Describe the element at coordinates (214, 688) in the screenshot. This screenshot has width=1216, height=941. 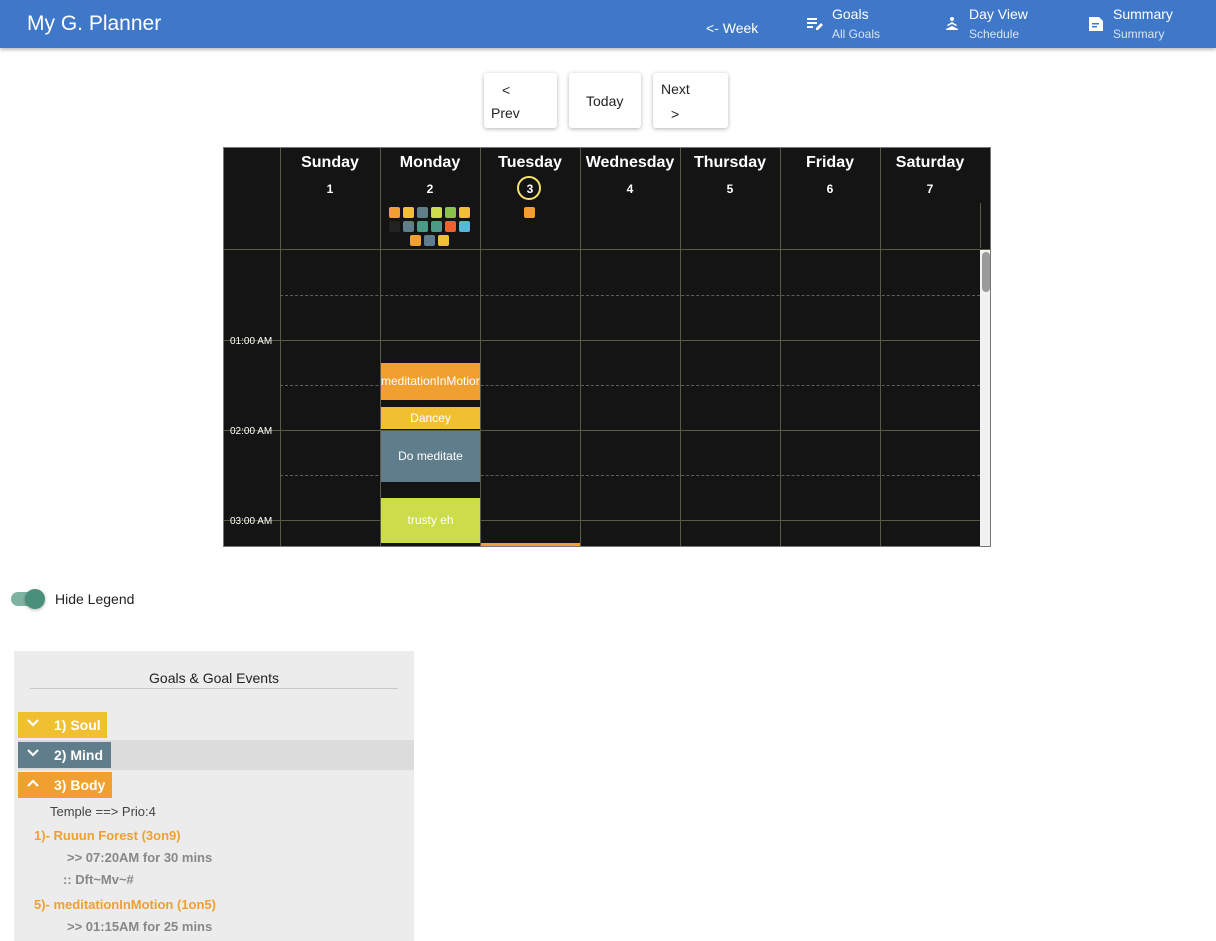
I see `legend-divider` at that location.